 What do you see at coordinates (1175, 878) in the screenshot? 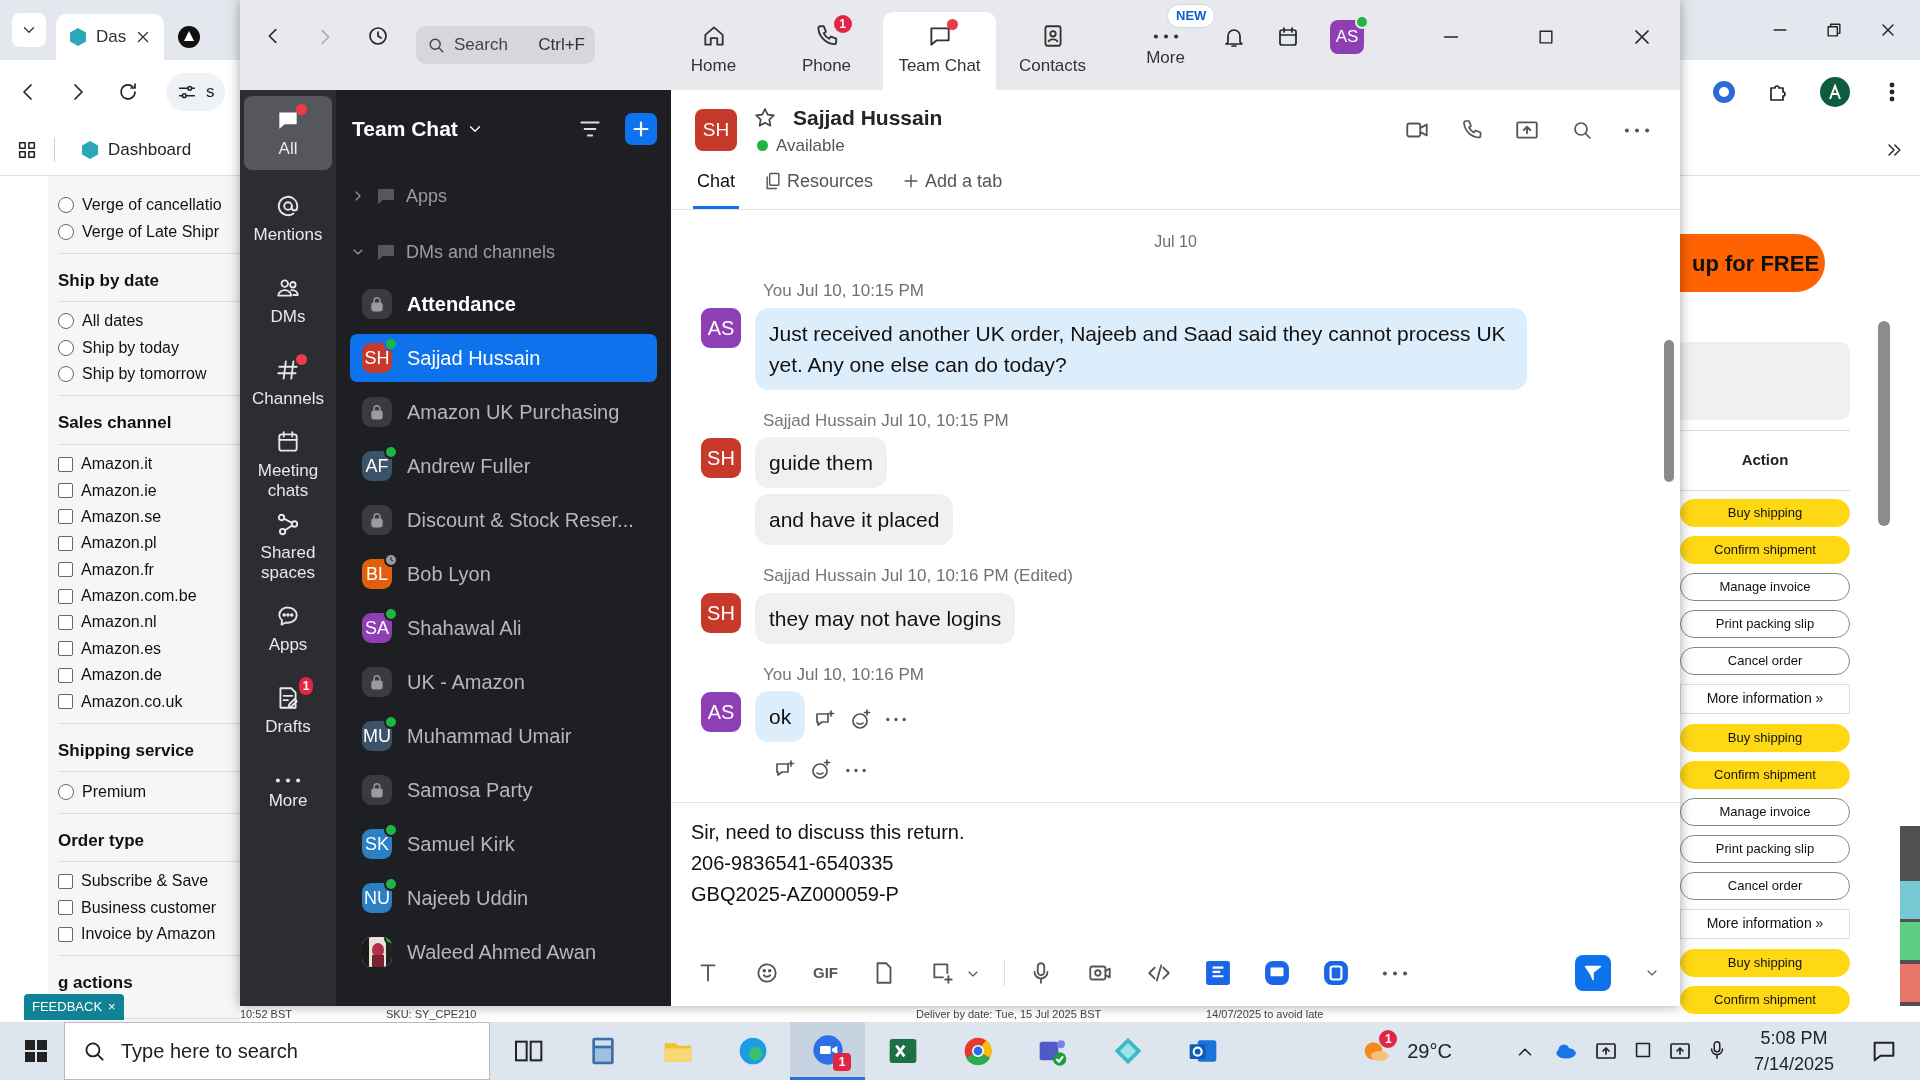
I see `message-input: Sir, need to discuss this return. 206-9836541-6540335 GBQ2025-AZ000059-P` at bounding box center [1175, 878].